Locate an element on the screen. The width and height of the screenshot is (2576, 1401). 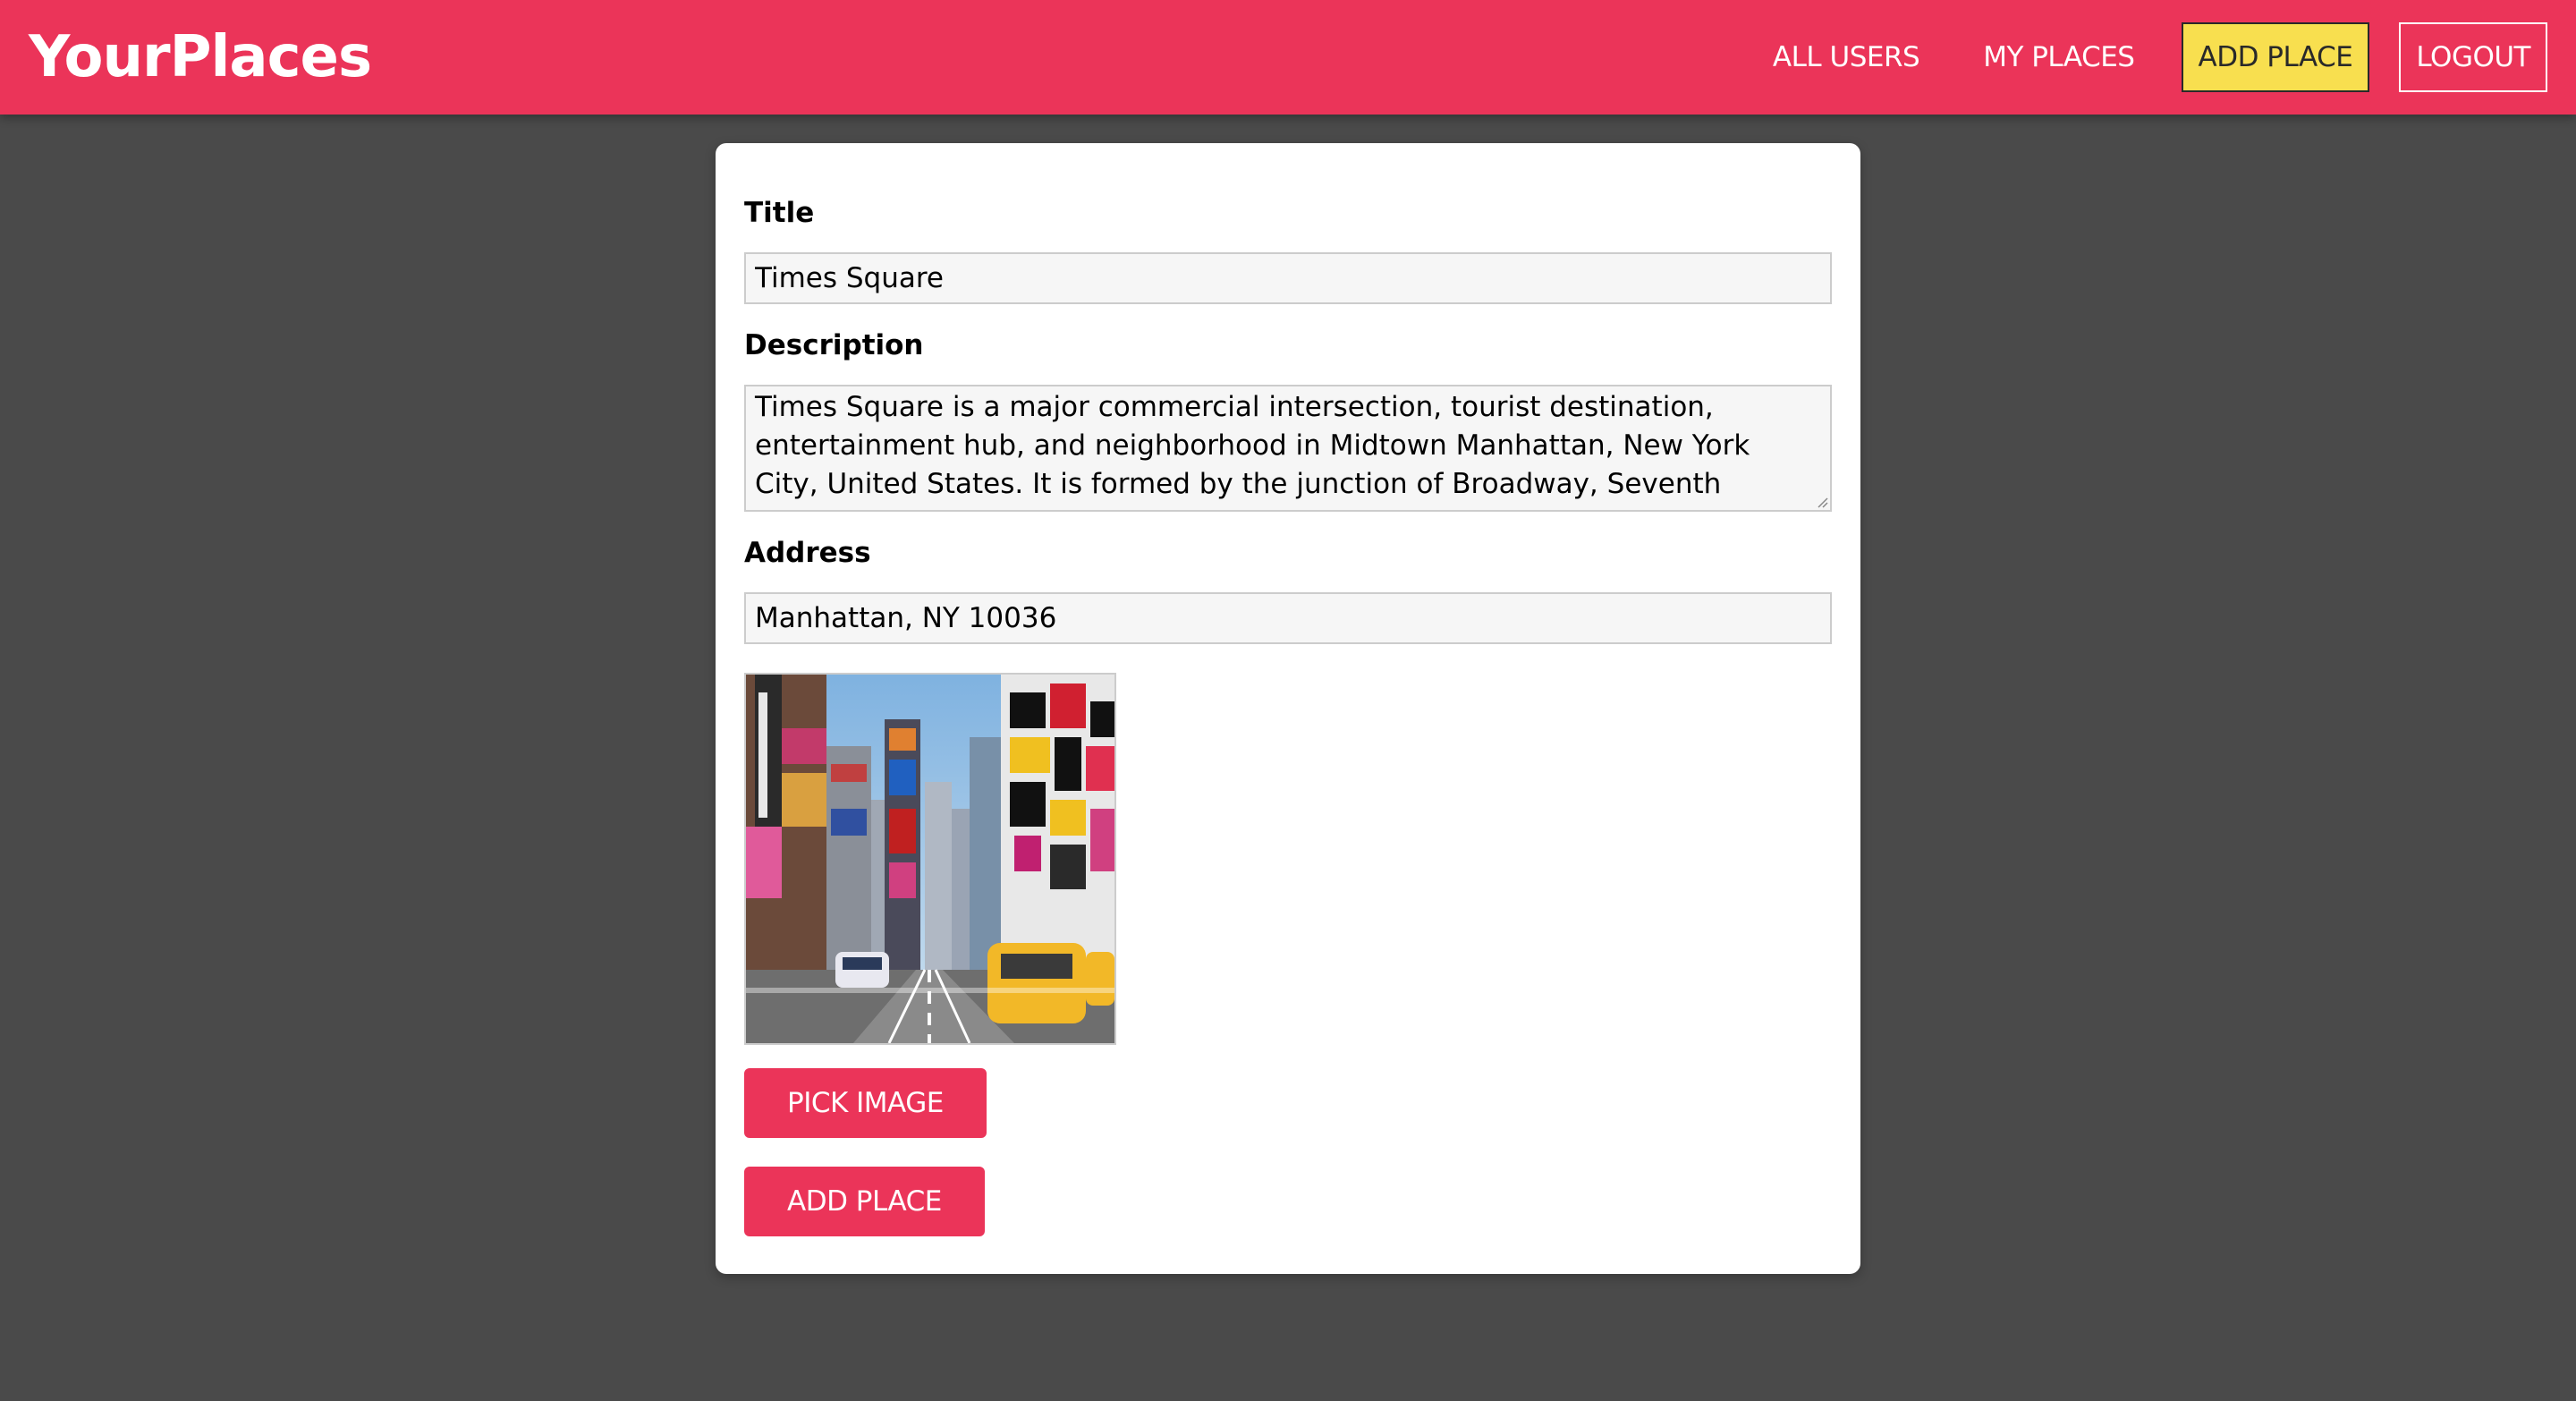
nav-all-users: ALL USERS is located at coordinates (1846, 57).